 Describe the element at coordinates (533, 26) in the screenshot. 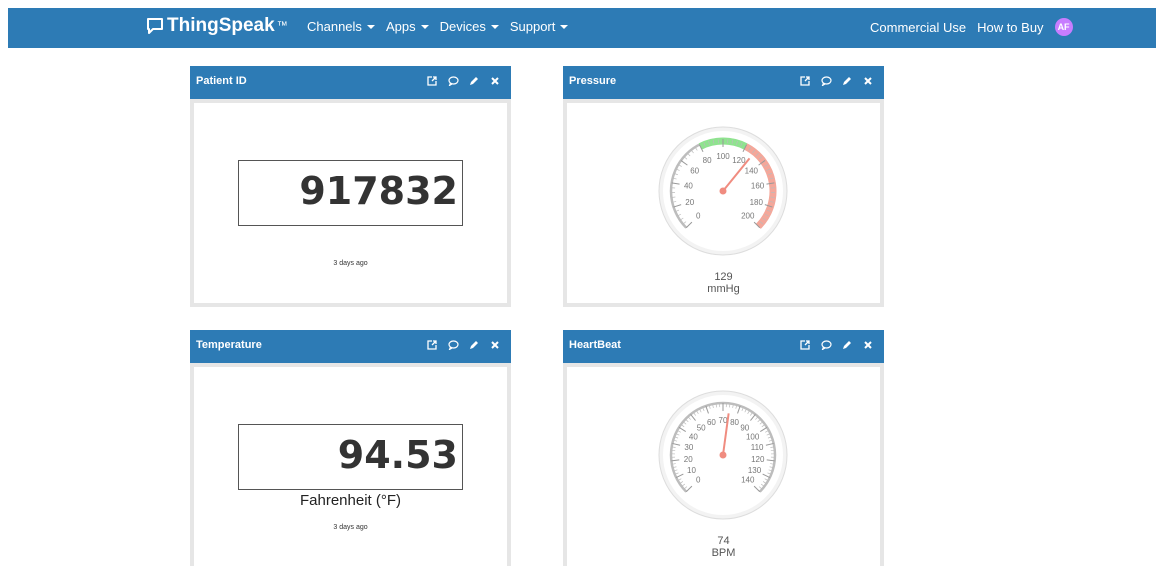

I see `nav-support-label: Support` at that location.